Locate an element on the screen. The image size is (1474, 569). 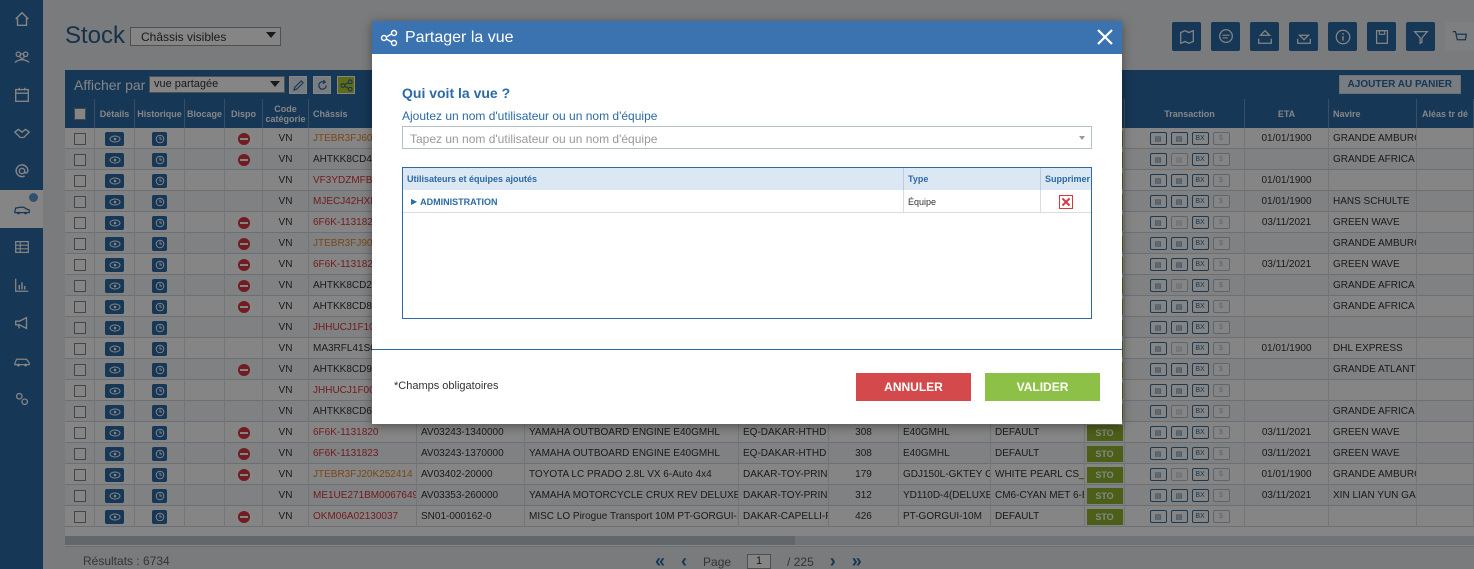
delete-icon is located at coordinates (1066, 201).